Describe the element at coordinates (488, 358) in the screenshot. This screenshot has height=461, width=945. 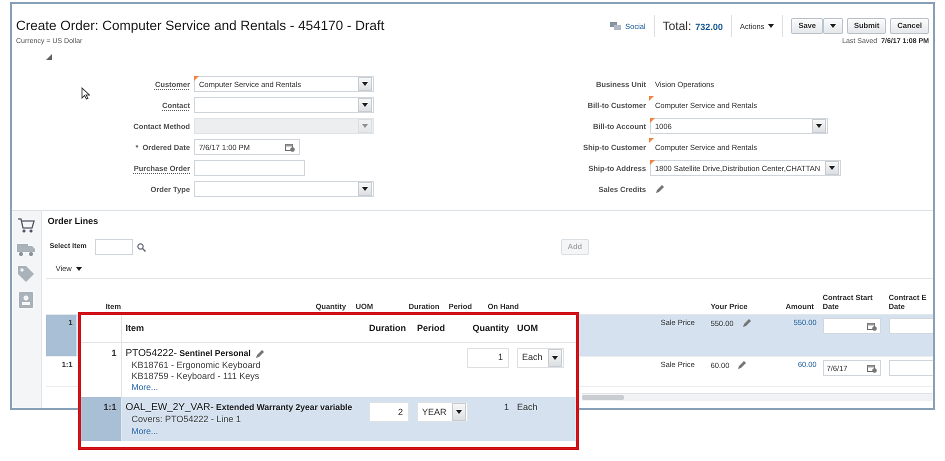
I see `input-field: 1` at that location.